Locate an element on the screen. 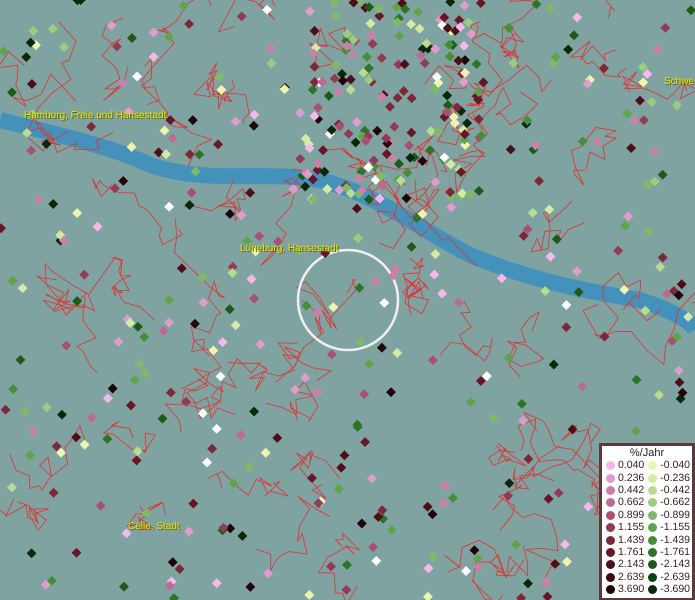 Image resolution: width=695 pixels, height=600 pixels. legend-value: 0.662 is located at coordinates (631, 502).